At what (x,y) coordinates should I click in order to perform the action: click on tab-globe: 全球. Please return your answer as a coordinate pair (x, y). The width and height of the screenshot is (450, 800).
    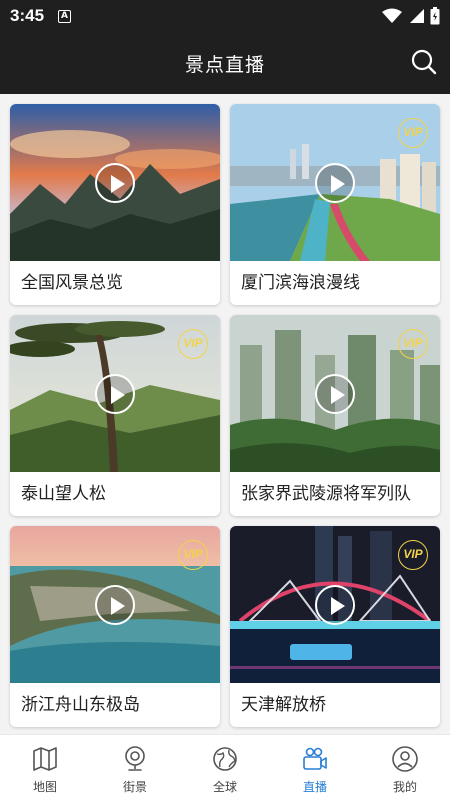
    Looking at the image, I should click on (225, 767).